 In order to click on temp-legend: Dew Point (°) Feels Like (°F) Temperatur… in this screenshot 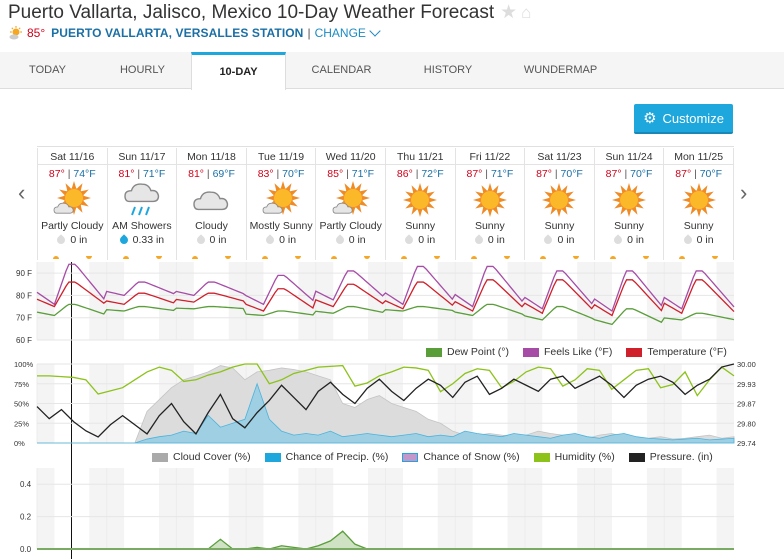, I will do `click(569, 352)`.